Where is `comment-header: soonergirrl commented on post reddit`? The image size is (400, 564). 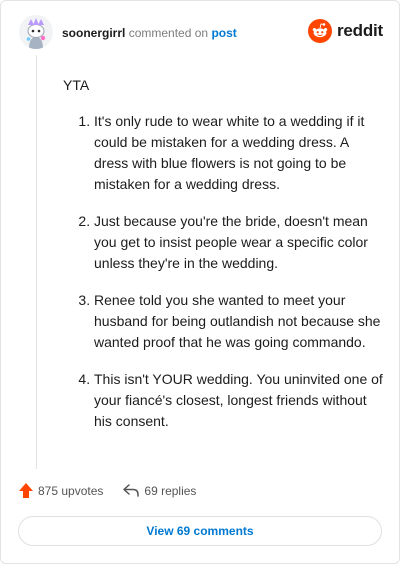 comment-header: soonergirrl commented on post reddit is located at coordinates (202, 35).